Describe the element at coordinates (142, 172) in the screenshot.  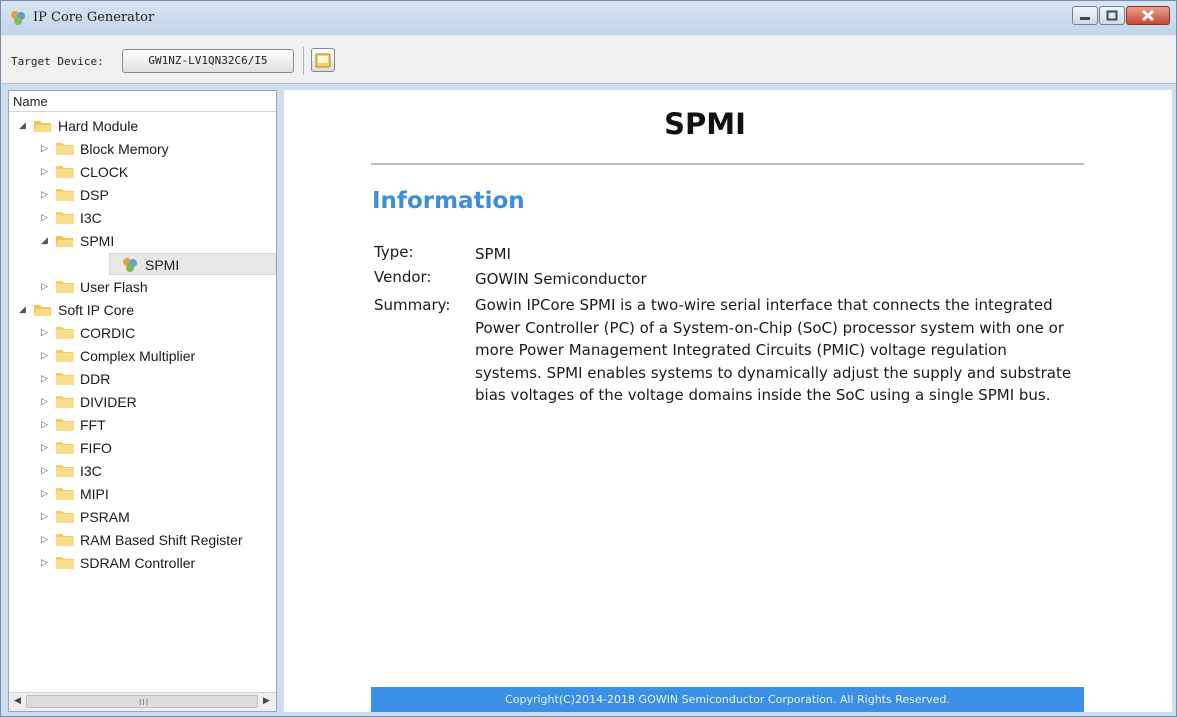
I see `tree-item: ▷ CLOCK` at that location.